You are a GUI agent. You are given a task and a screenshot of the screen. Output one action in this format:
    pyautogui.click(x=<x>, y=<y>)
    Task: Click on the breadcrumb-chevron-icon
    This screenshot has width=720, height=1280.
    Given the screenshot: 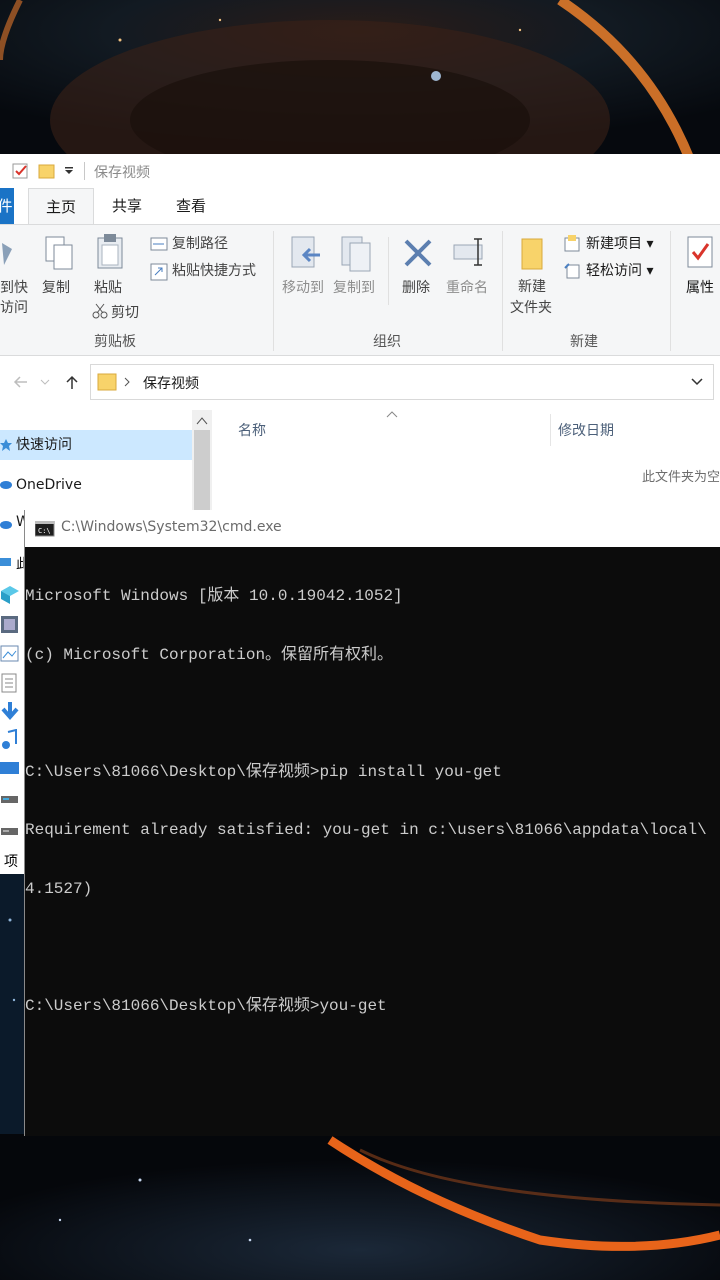 What is the action you would take?
    pyautogui.click(x=127, y=382)
    